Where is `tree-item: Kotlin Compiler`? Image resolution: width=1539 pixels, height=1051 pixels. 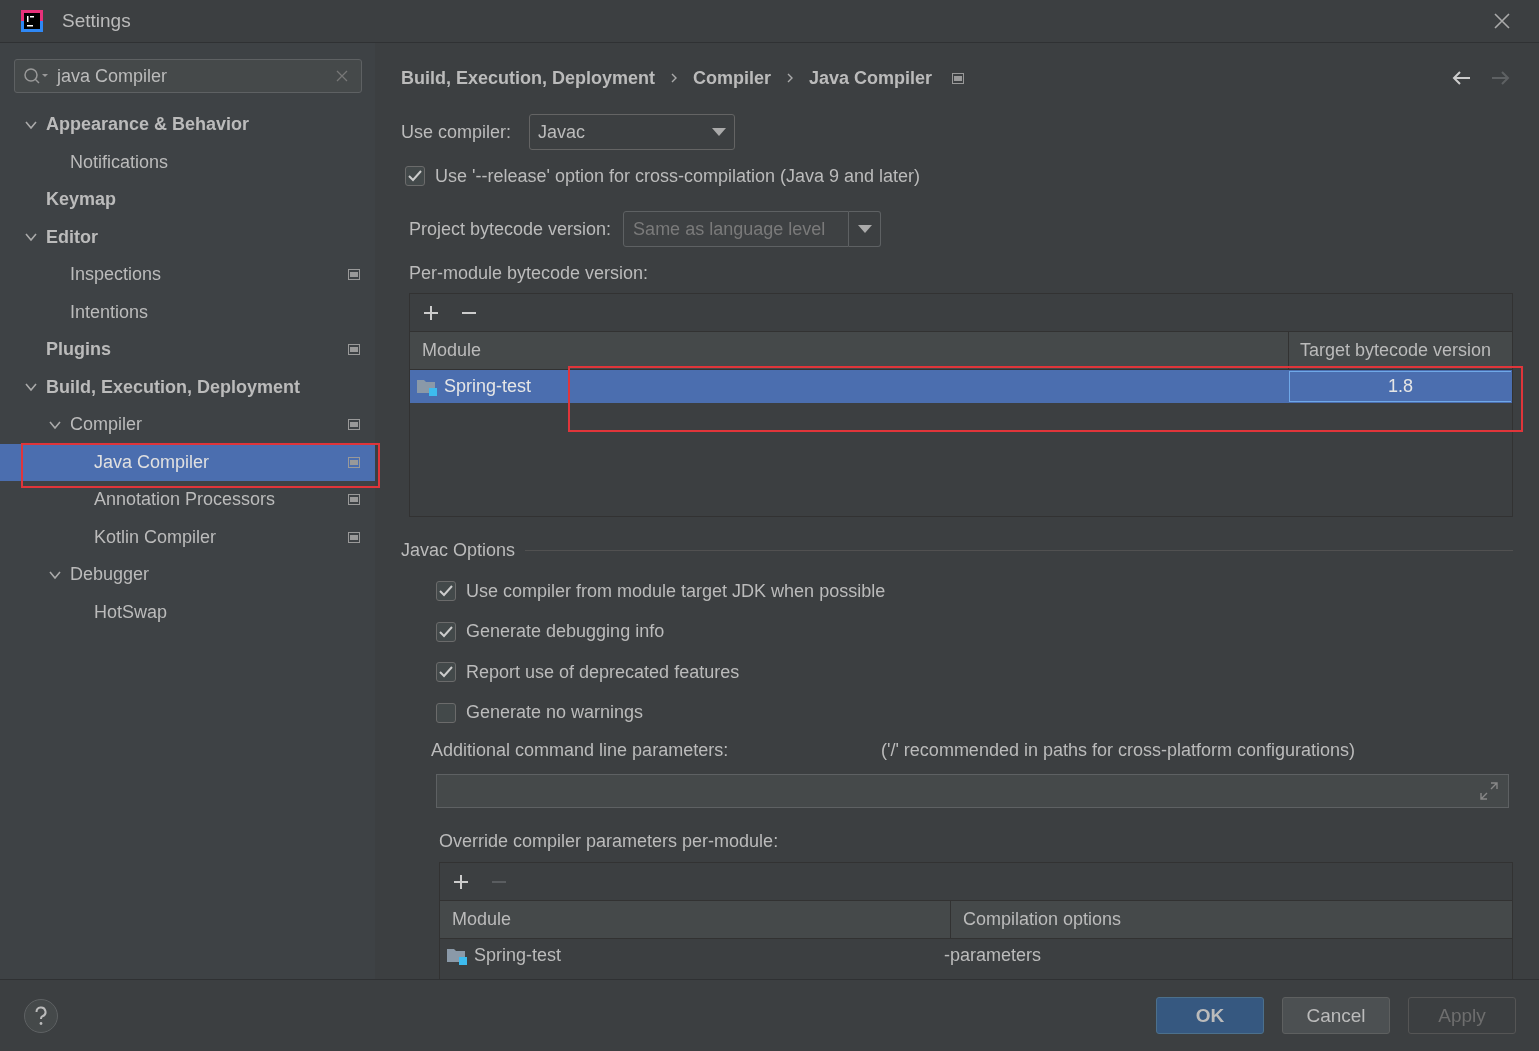
tree-item: Kotlin Compiler is located at coordinates (187, 537).